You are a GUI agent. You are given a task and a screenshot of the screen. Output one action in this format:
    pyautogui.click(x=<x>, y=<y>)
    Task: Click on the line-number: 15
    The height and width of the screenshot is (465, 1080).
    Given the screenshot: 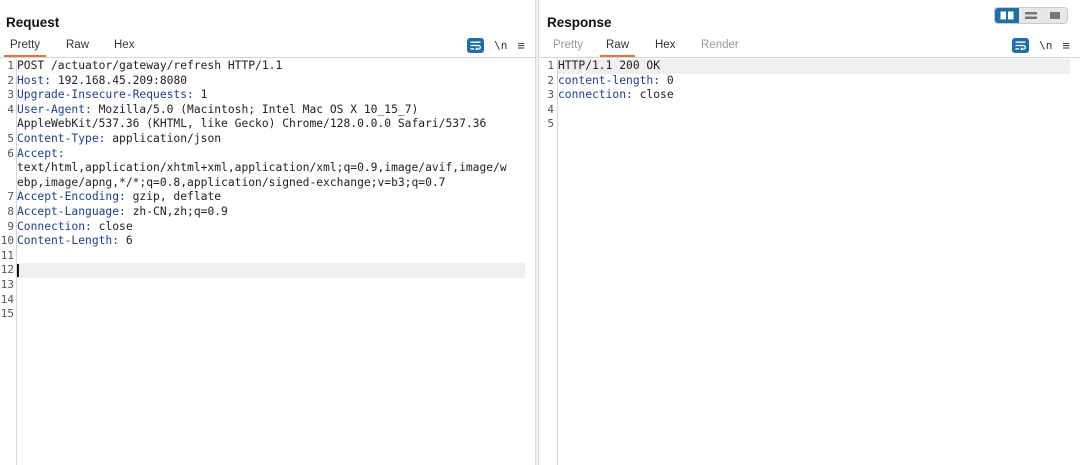 What is the action you would take?
    pyautogui.click(x=7, y=314)
    